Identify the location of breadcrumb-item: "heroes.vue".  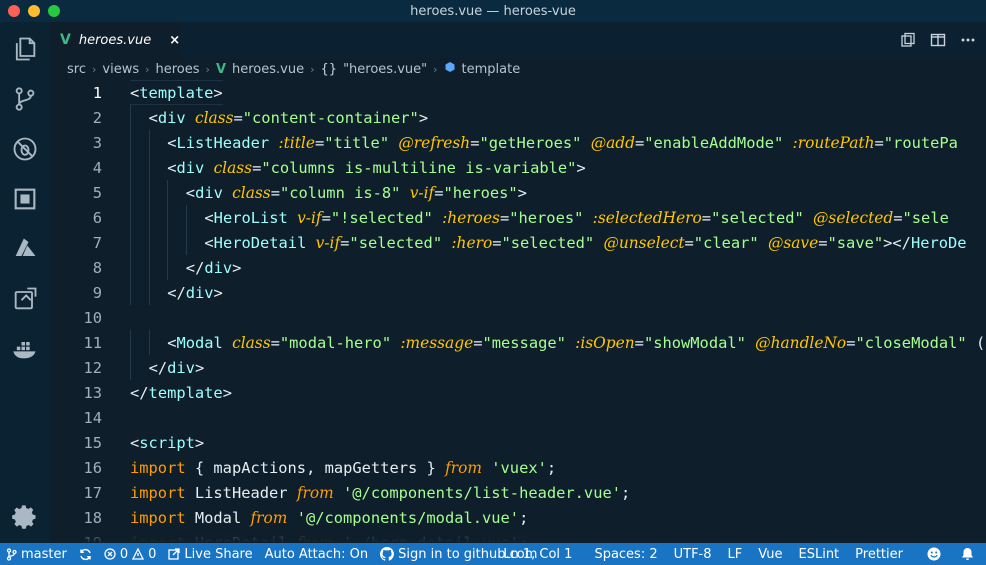
(385, 69).